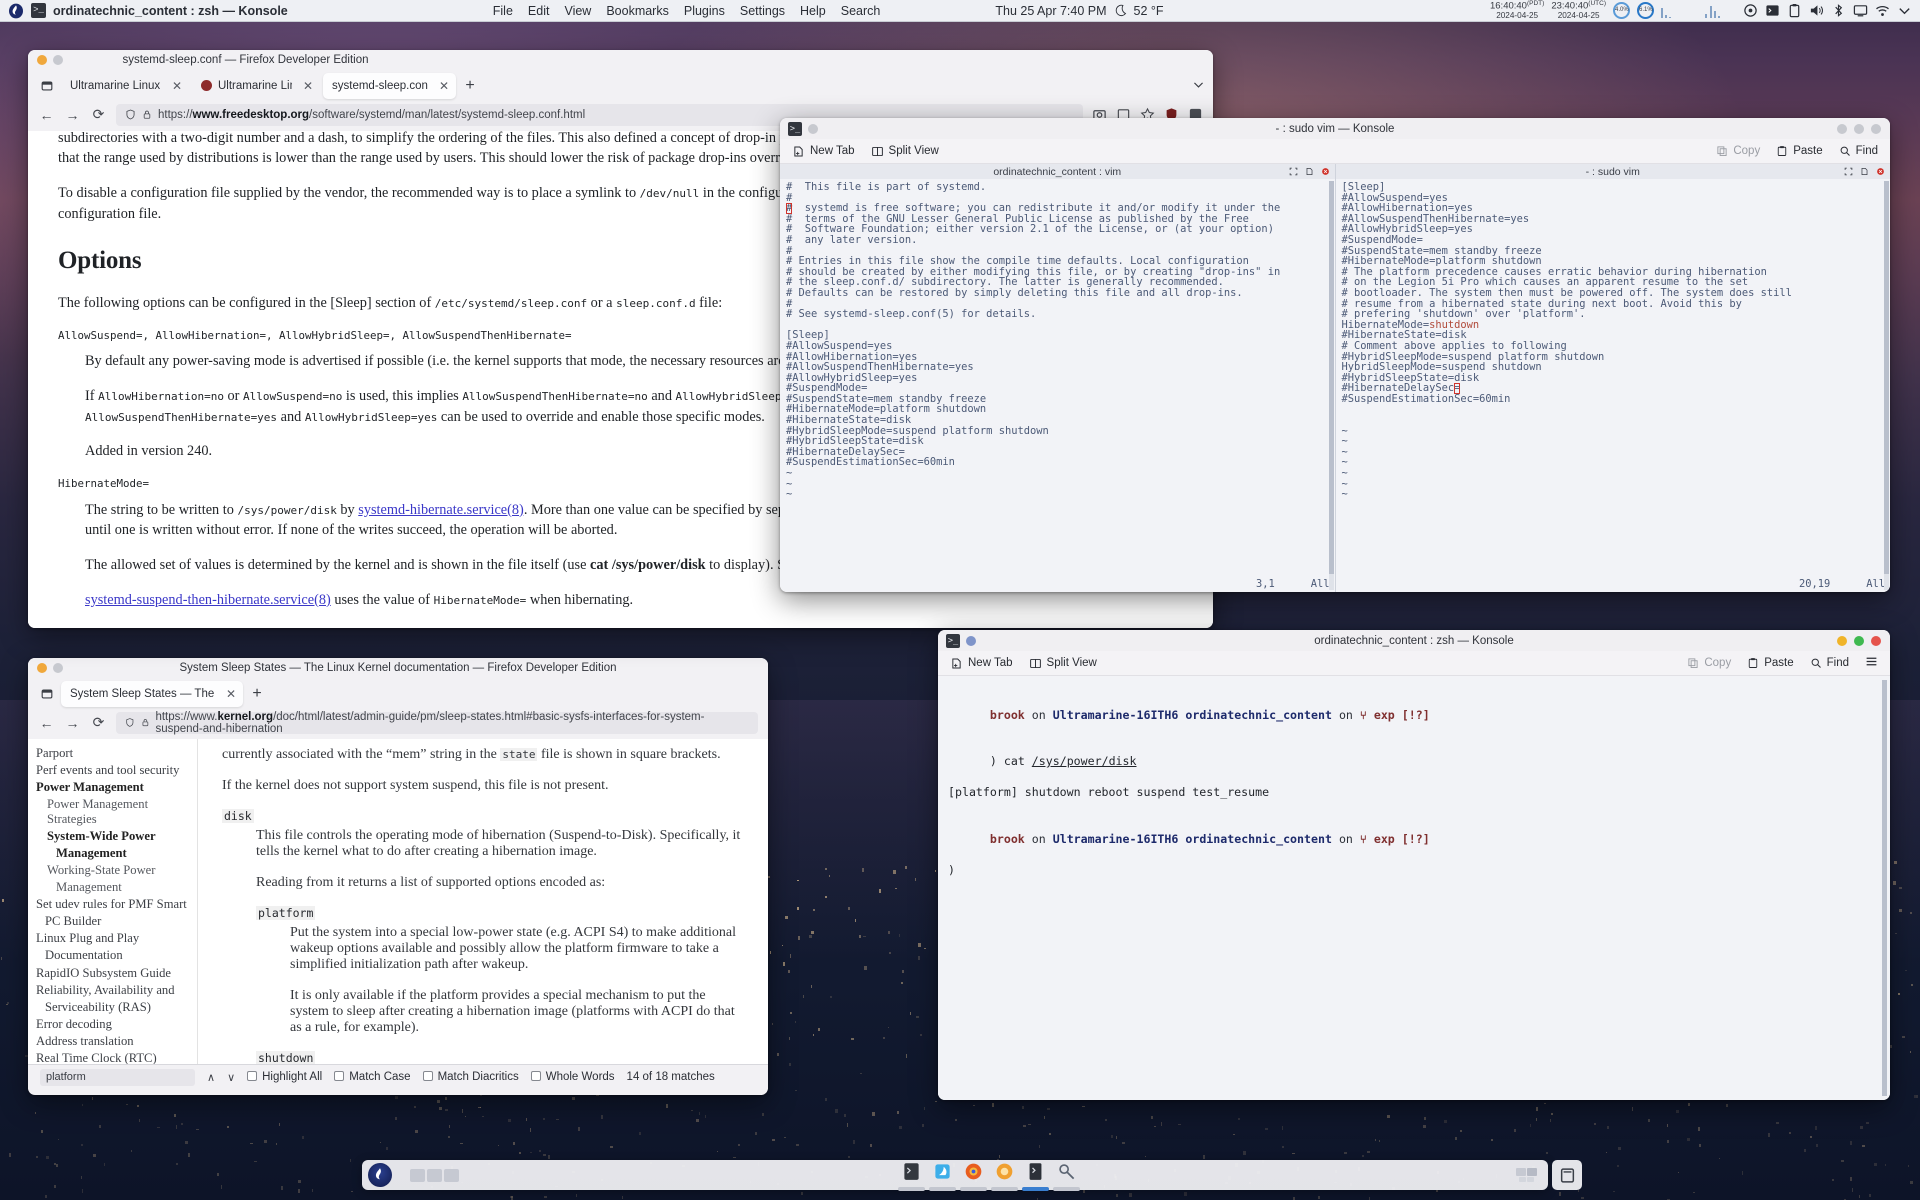 The height and width of the screenshot is (1200, 1920). I want to click on scrollbar-right, so click(1886, 385).